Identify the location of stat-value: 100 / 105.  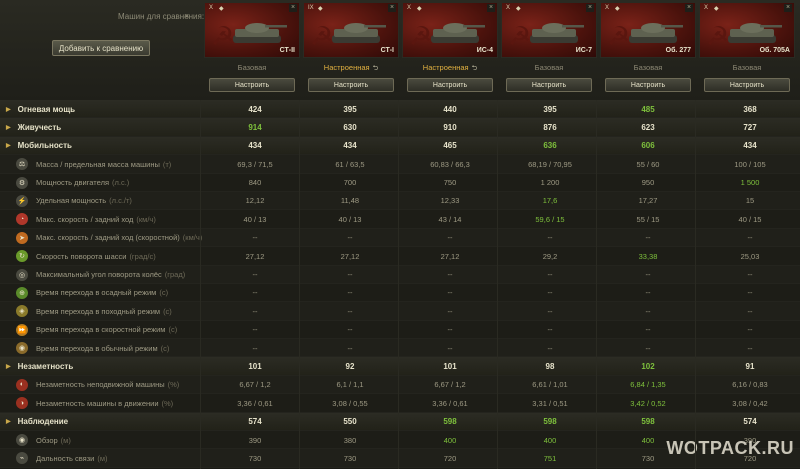
(750, 164).